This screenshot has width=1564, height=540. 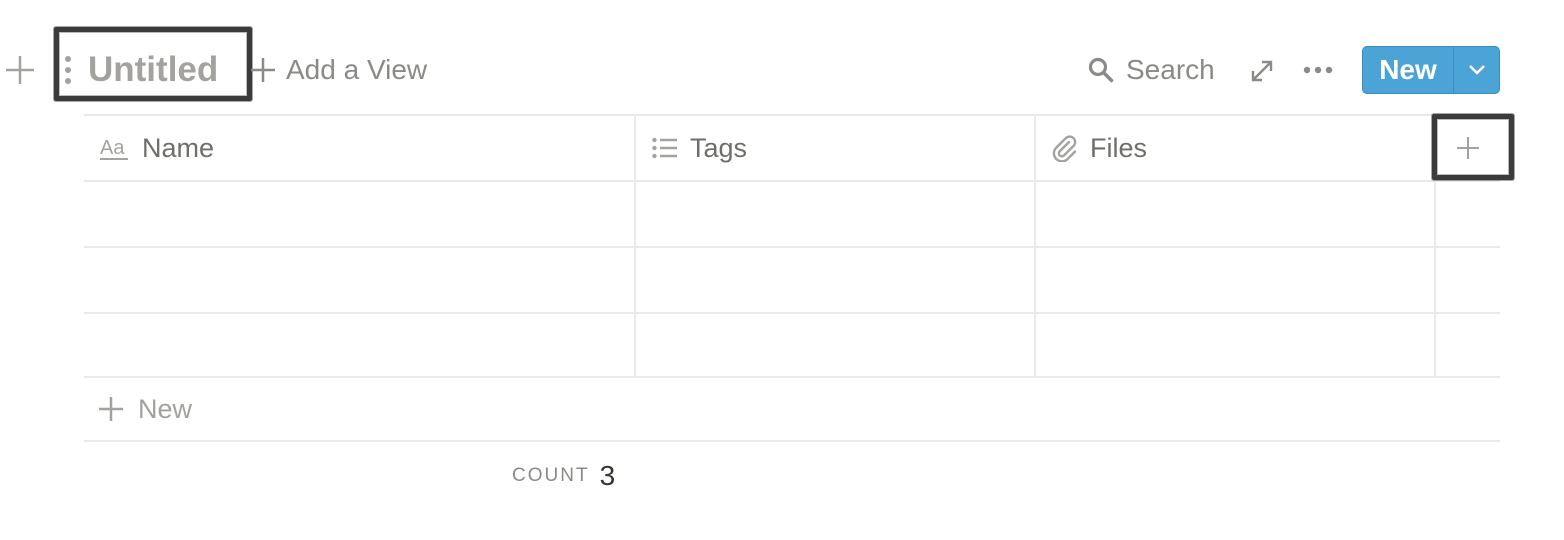 What do you see at coordinates (664, 148) in the screenshot?
I see `list-icon` at bounding box center [664, 148].